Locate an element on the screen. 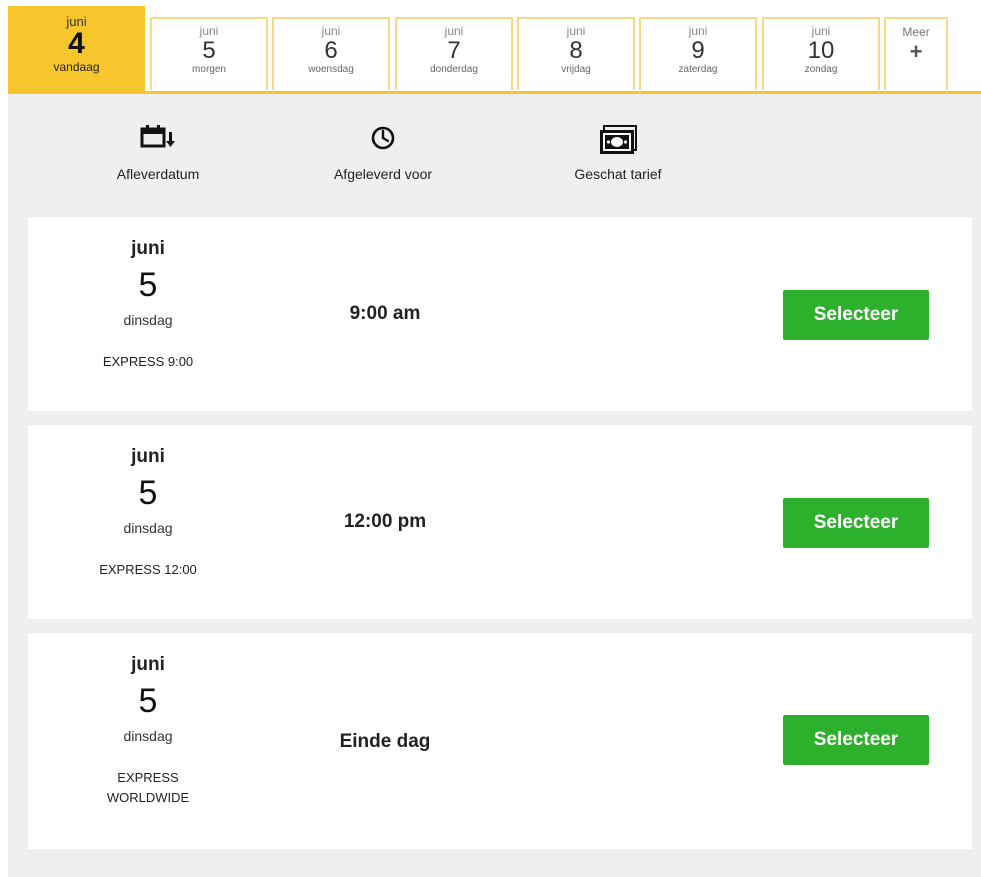  tab-label: woensdag is located at coordinates (331, 69).